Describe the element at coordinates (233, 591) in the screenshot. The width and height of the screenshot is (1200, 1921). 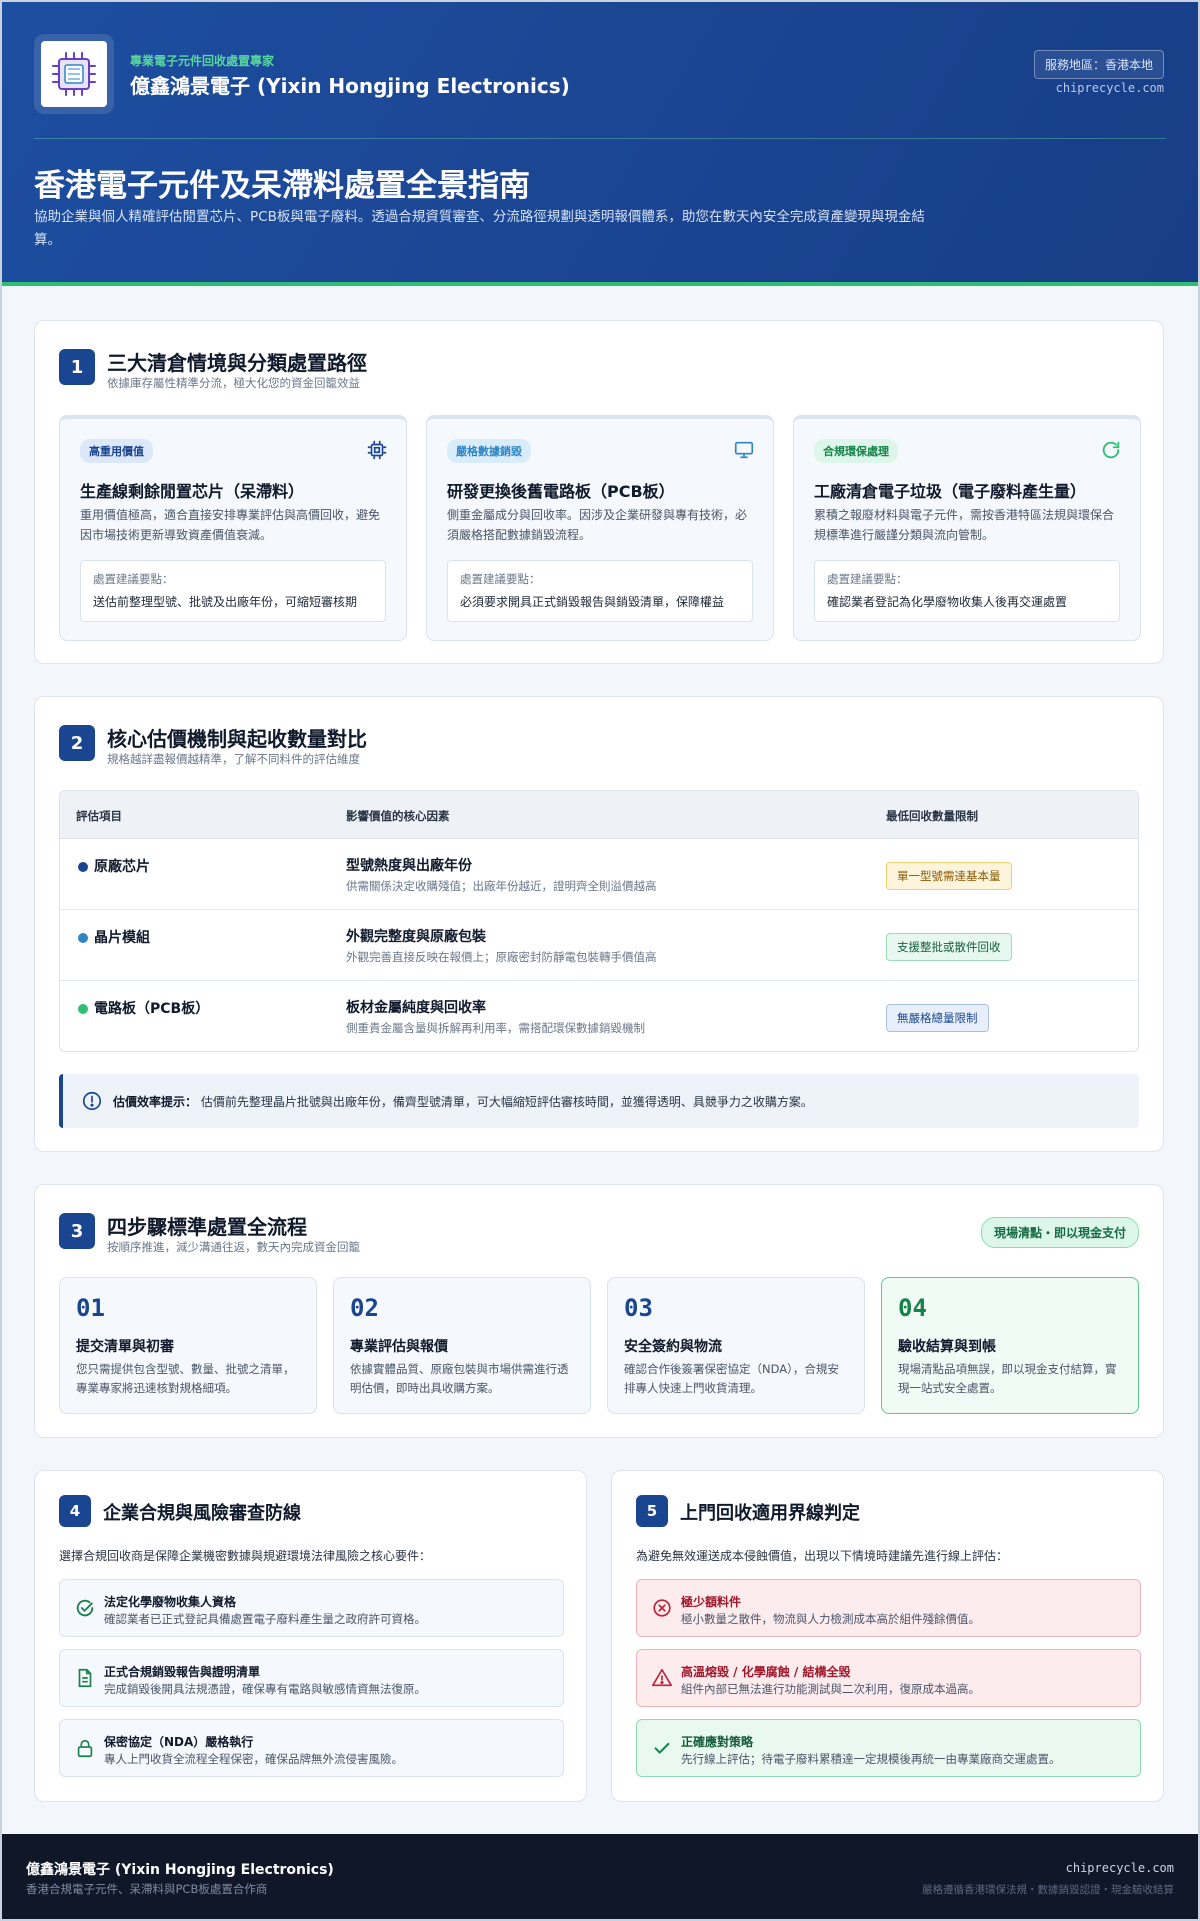
I see `scenario-advice-box: 處置建議要點： 送估前整理型號、批號及出廠年份，可縮短審核期` at that location.